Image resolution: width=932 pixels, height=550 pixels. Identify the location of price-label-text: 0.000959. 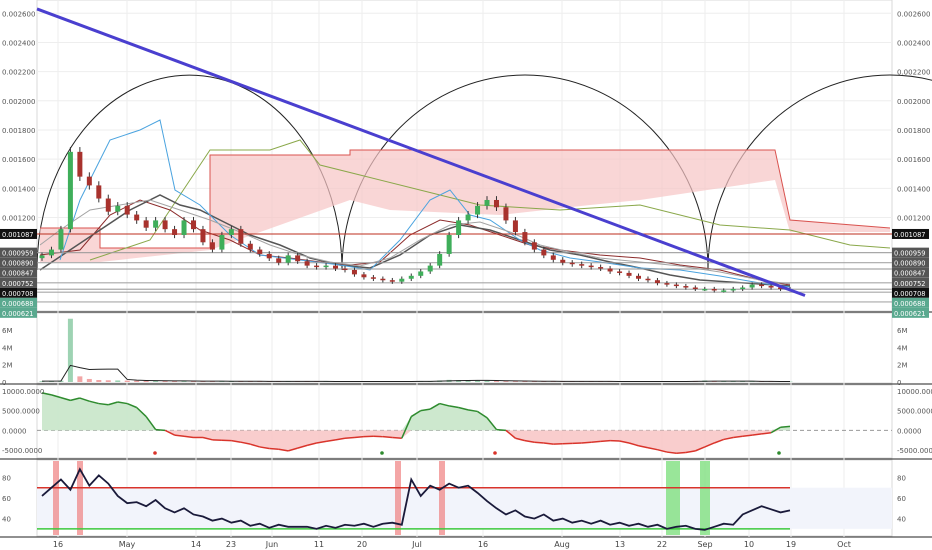
(17, 254).